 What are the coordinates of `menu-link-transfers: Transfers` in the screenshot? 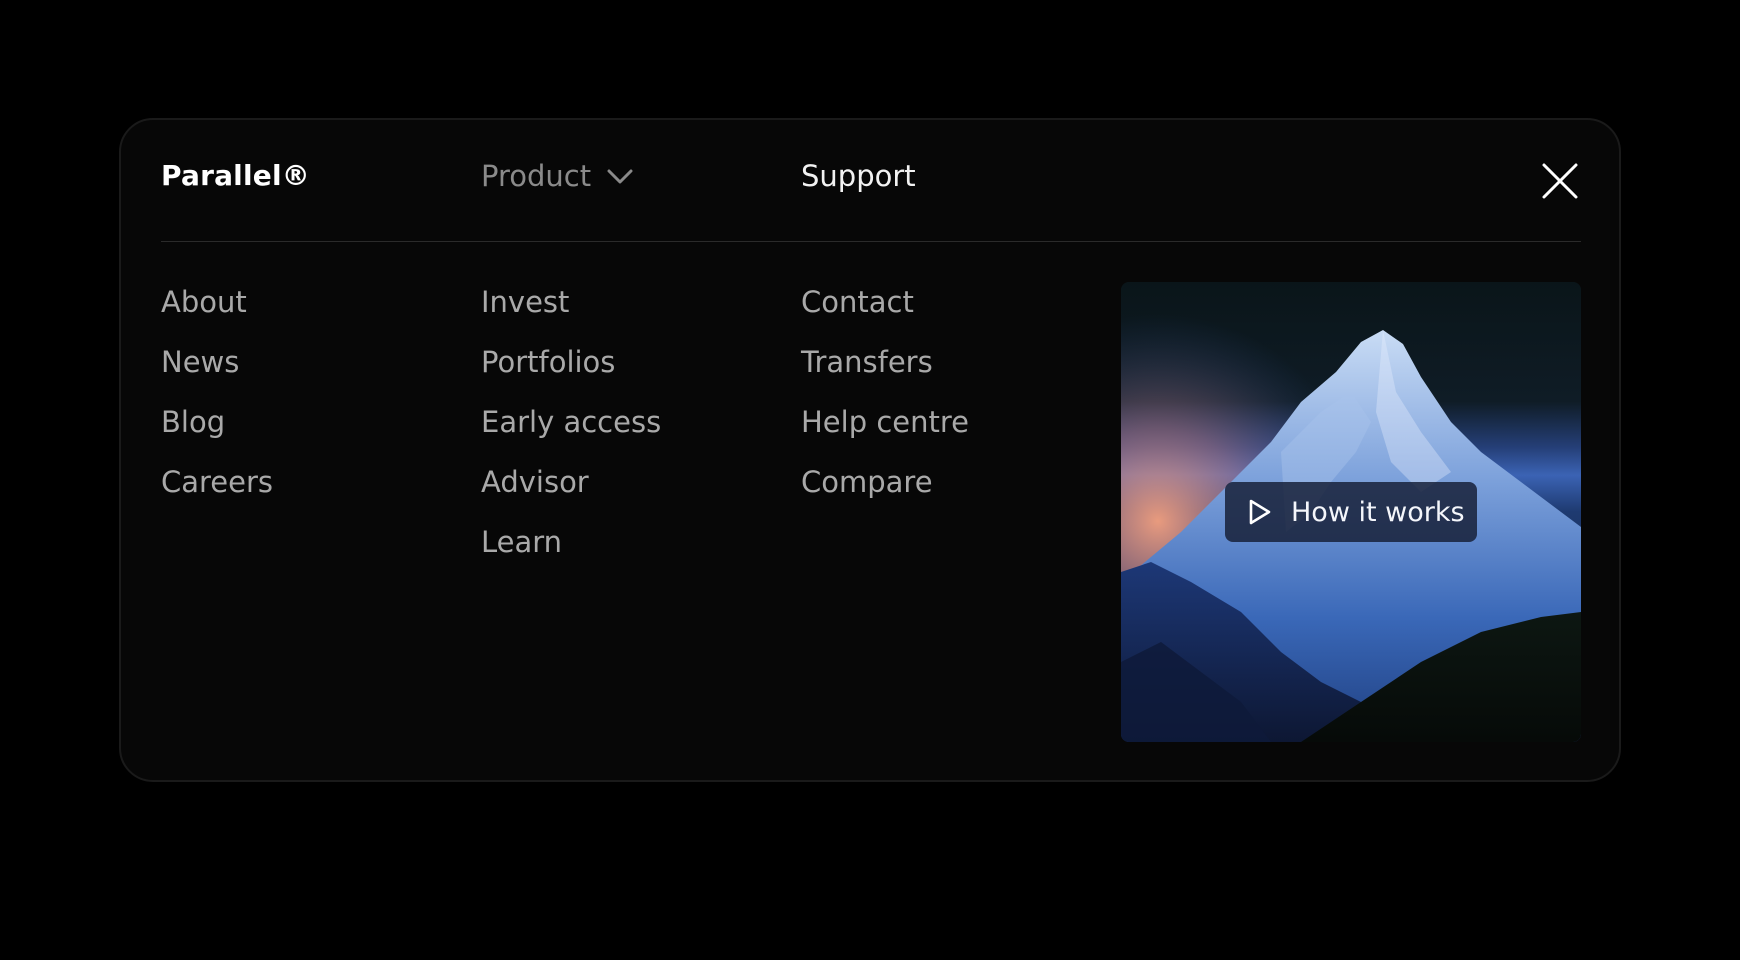 It's located at (885, 372).